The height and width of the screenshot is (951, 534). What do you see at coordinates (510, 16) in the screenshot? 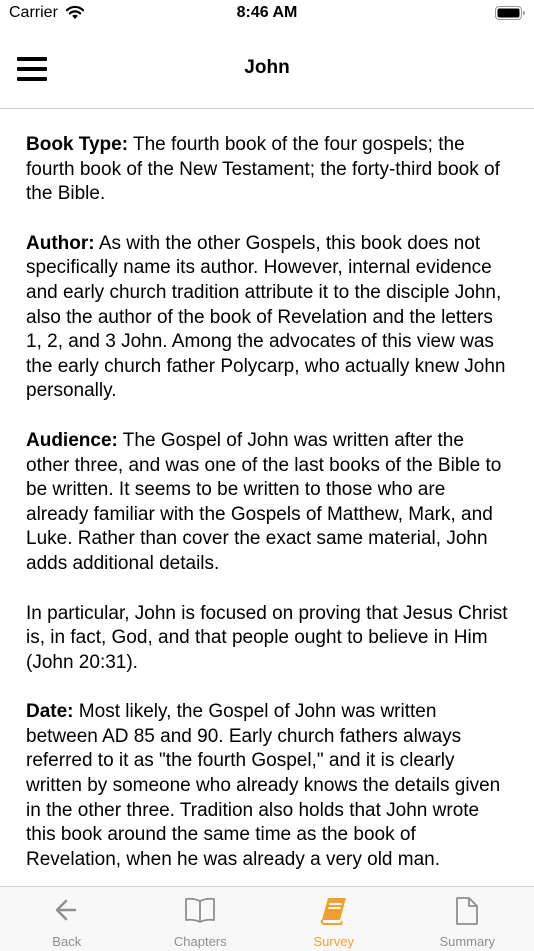
I see `battery-icon` at bounding box center [510, 16].